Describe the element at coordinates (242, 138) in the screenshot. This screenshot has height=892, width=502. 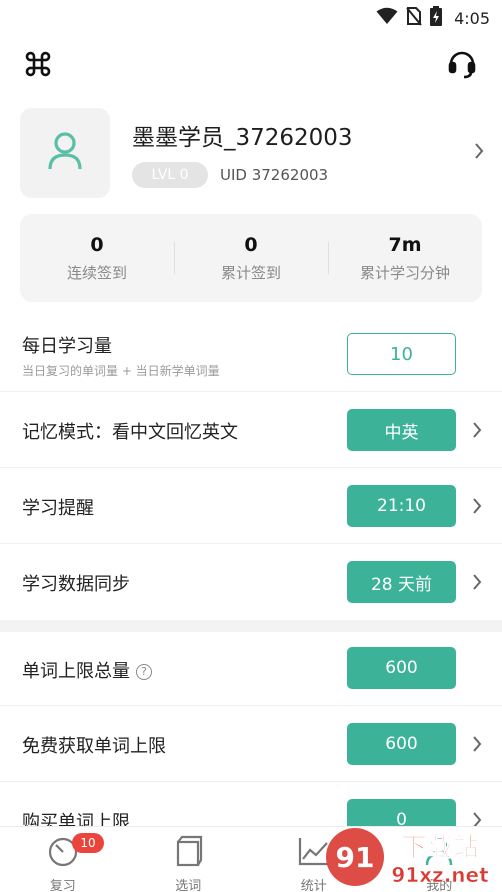
I see `profile-name: 墨墨学员_37262003` at that location.